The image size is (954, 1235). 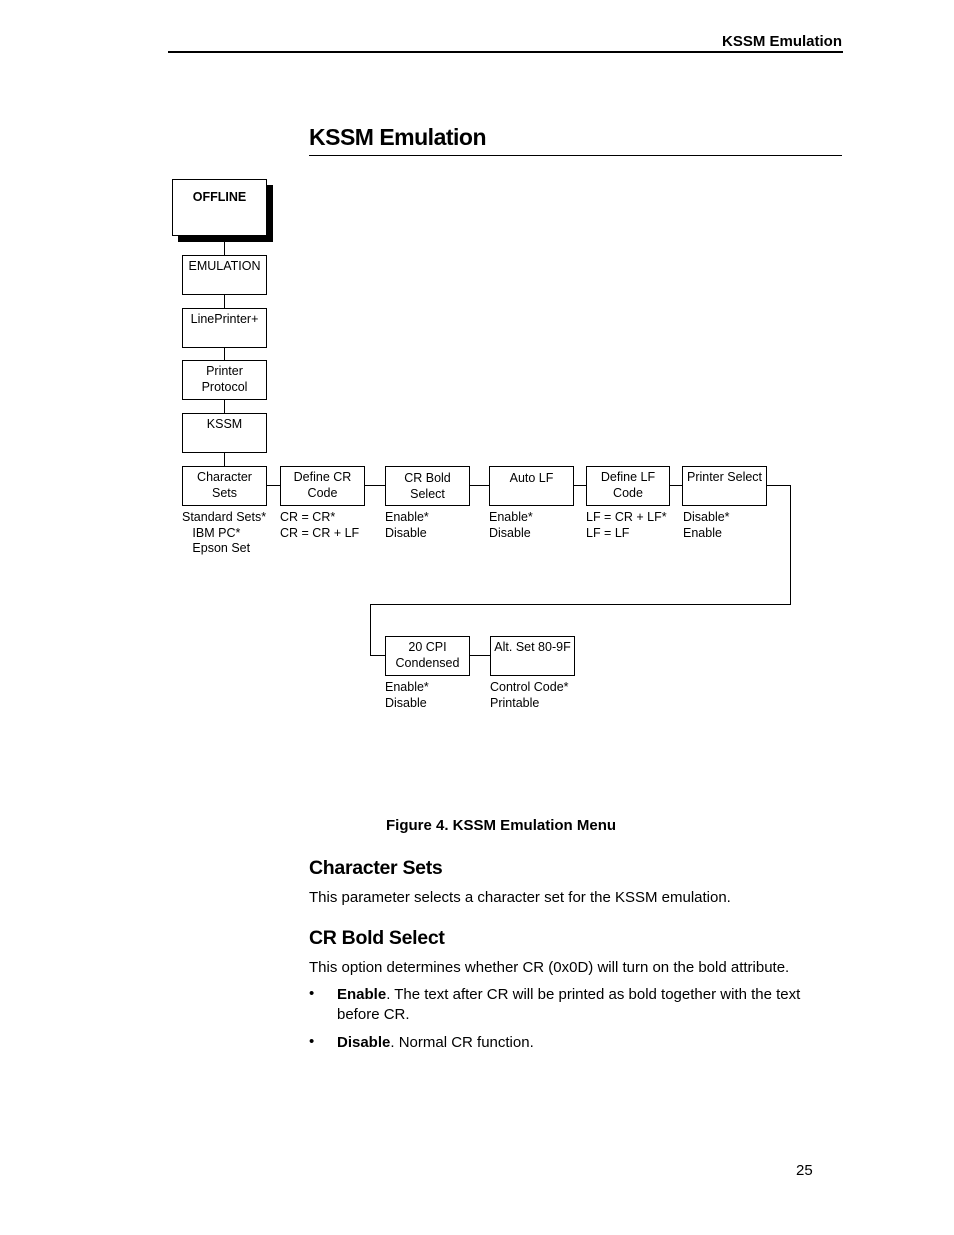 I want to click on options-define-lf-code: LF = CR + LF* LF = LF, so click(x=626, y=525).